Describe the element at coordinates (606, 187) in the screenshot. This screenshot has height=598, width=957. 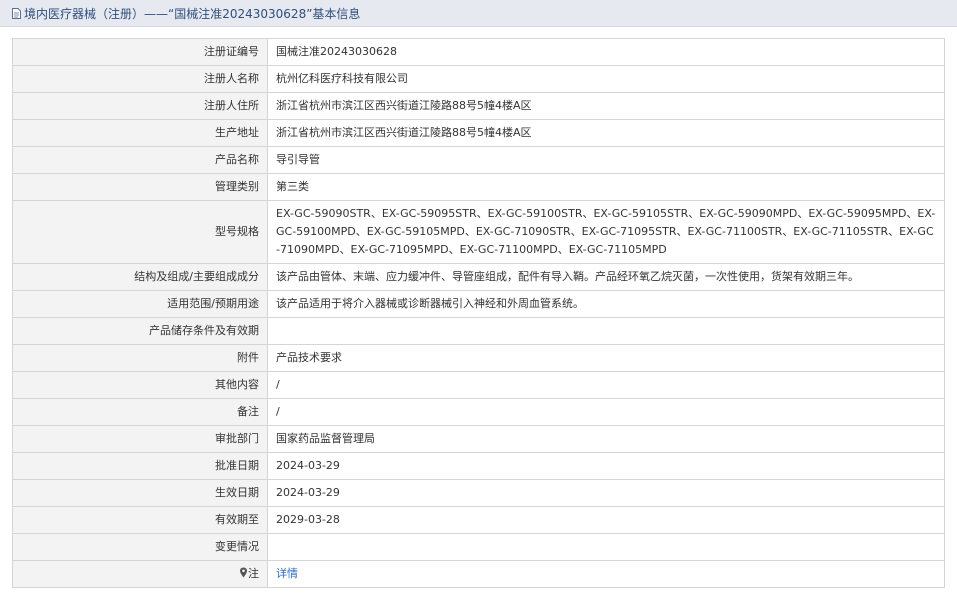
I see `row-value: 第三类` at that location.